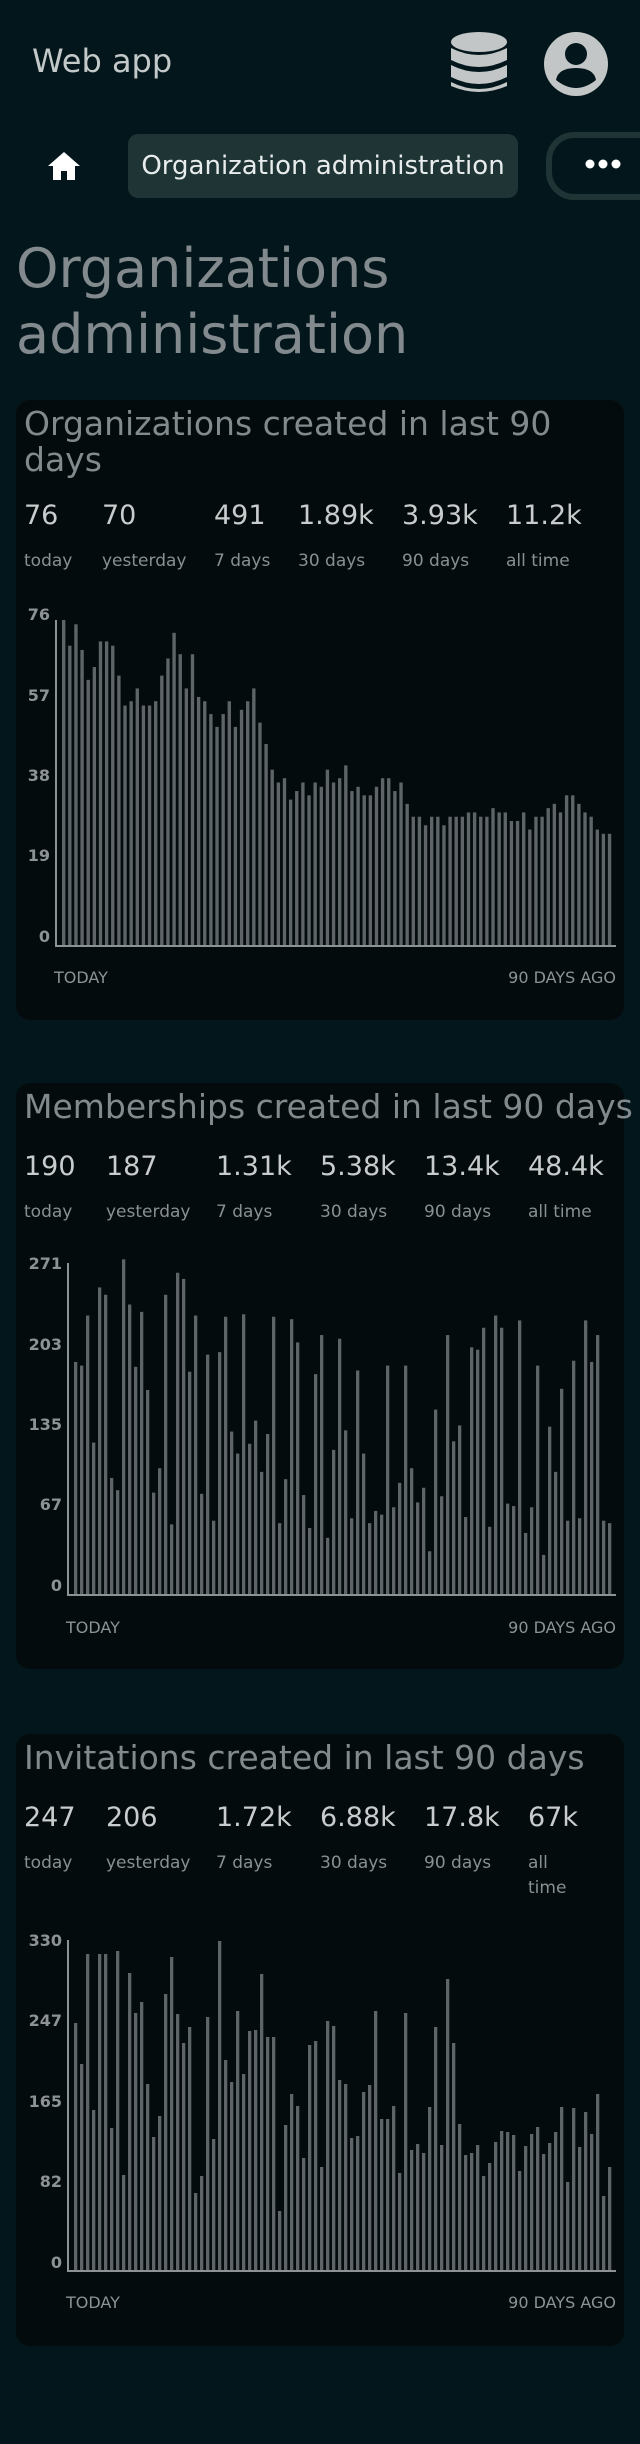 The image size is (640, 2444). I want to click on nav-bar: Organization administration, so click(320, 166).